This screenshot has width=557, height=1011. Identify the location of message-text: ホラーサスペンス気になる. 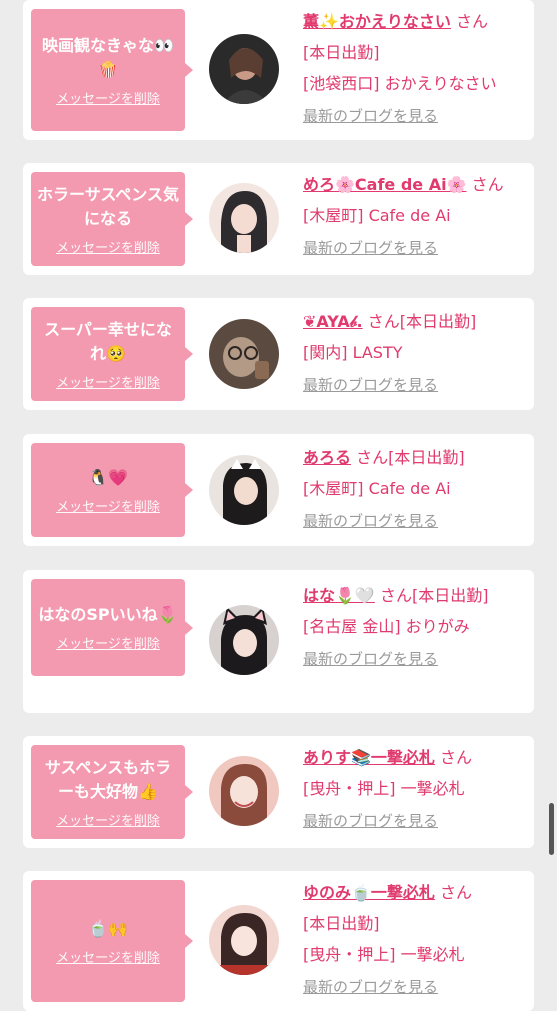
(108, 206).